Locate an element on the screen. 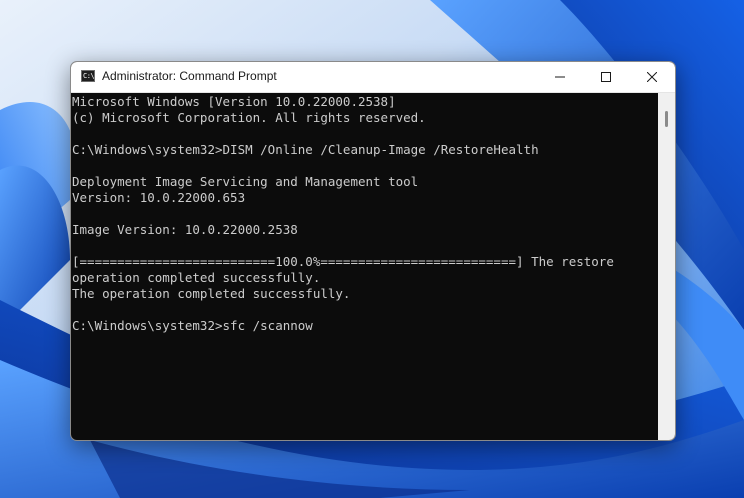 The height and width of the screenshot is (498, 744). console-line: Version: 10.0.22000.653 is located at coordinates (159, 197).